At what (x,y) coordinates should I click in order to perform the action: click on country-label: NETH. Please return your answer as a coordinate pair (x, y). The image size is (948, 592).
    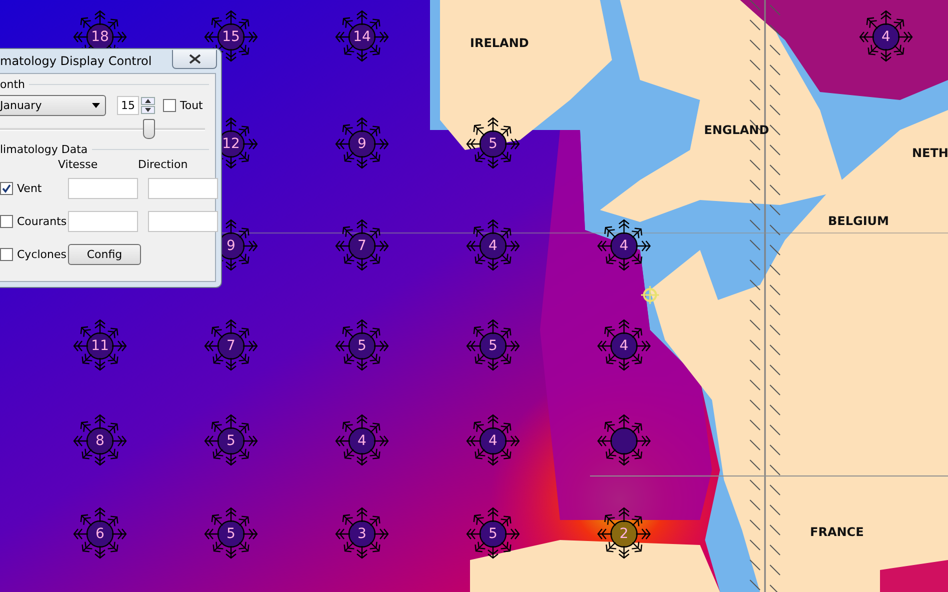
    Looking at the image, I should click on (930, 153).